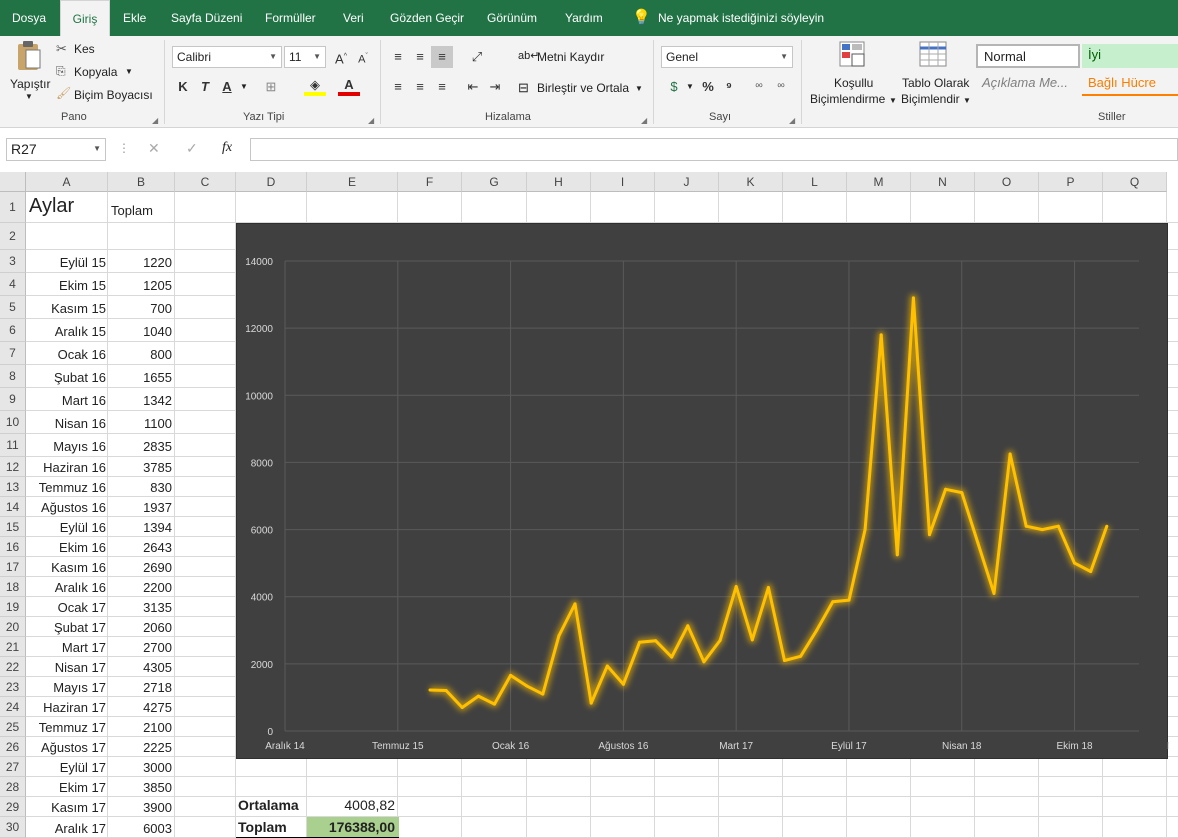  Describe the element at coordinates (495, 87) in the screenshot. I see `increase-indent-icon: ⇥` at that location.